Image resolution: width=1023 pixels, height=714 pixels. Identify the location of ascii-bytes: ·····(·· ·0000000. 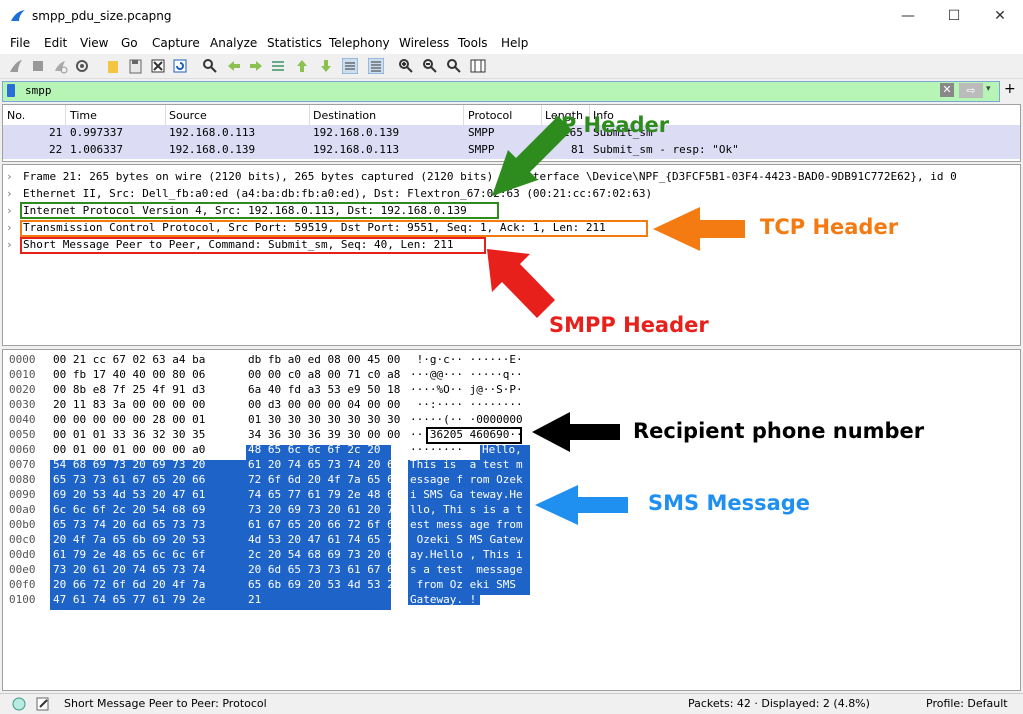
(466, 419).